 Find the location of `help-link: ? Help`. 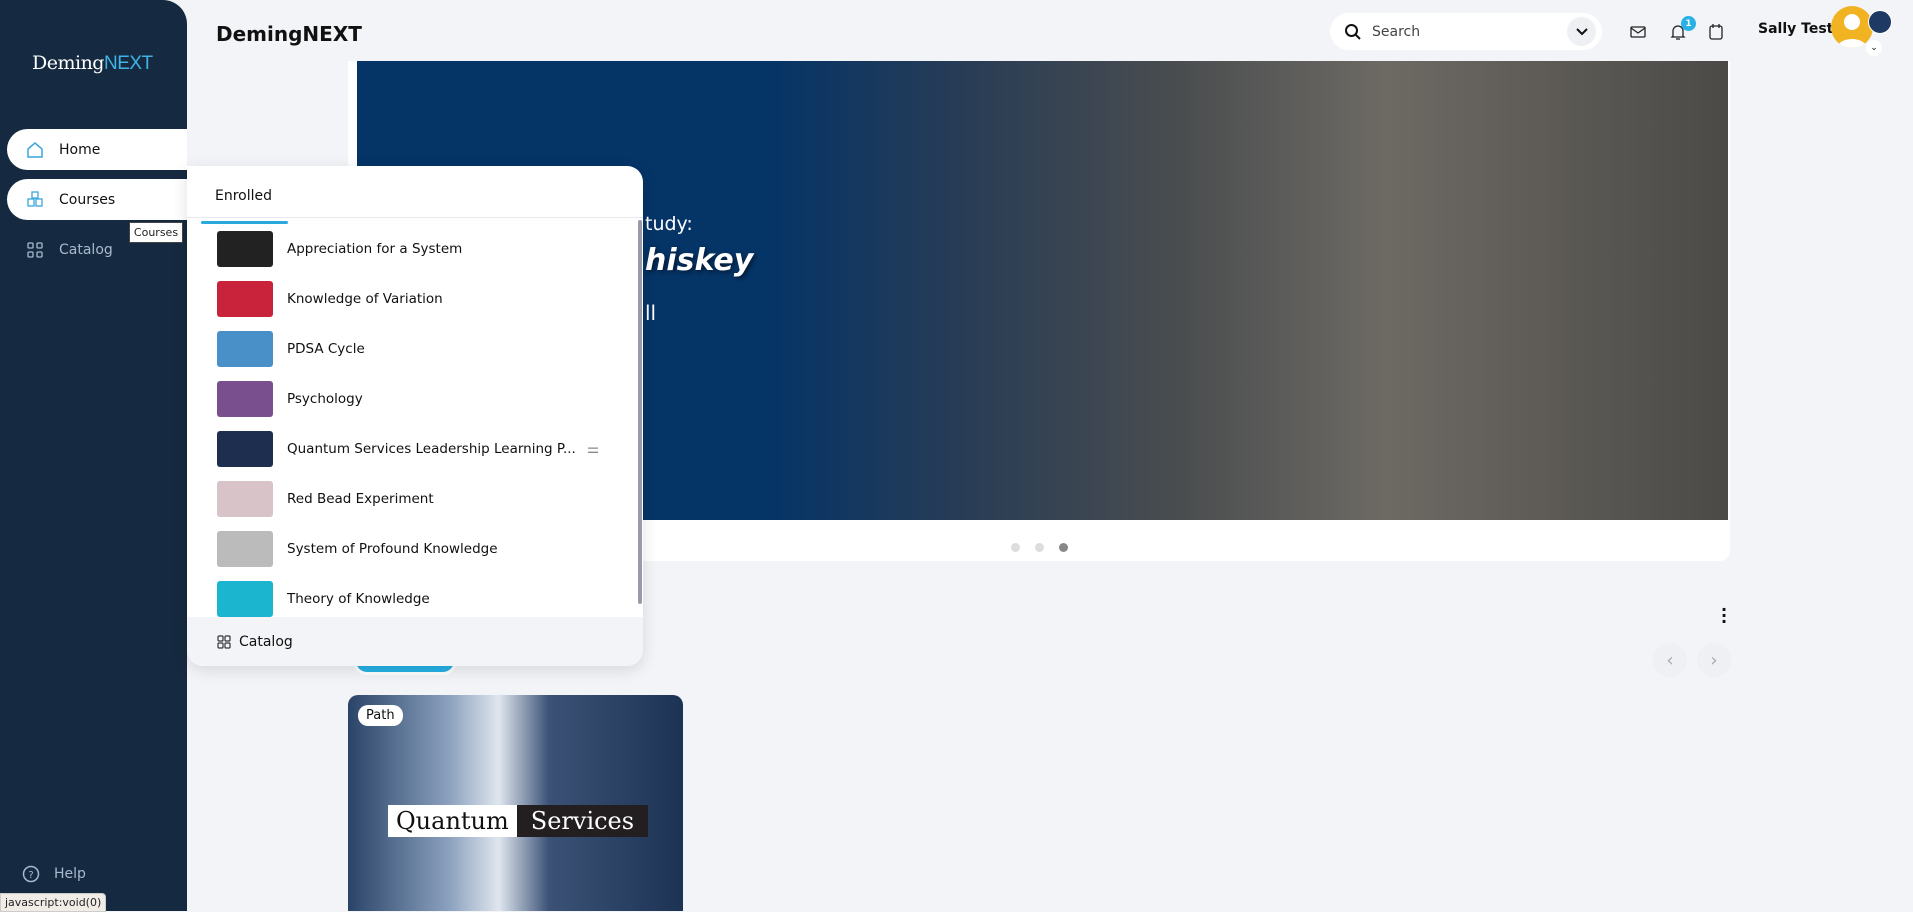

help-link: ? Help is located at coordinates (54, 874).